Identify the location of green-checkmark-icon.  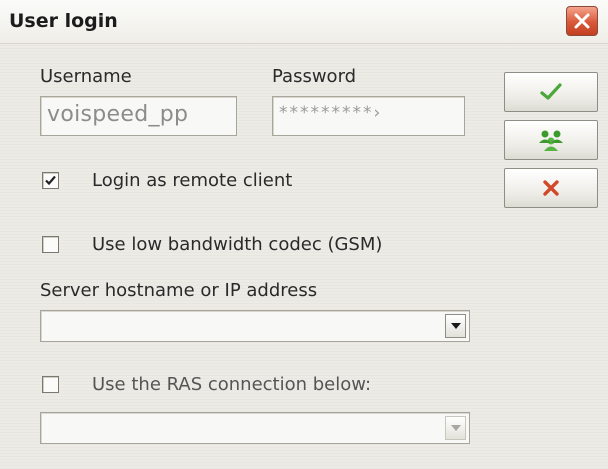
(551, 91).